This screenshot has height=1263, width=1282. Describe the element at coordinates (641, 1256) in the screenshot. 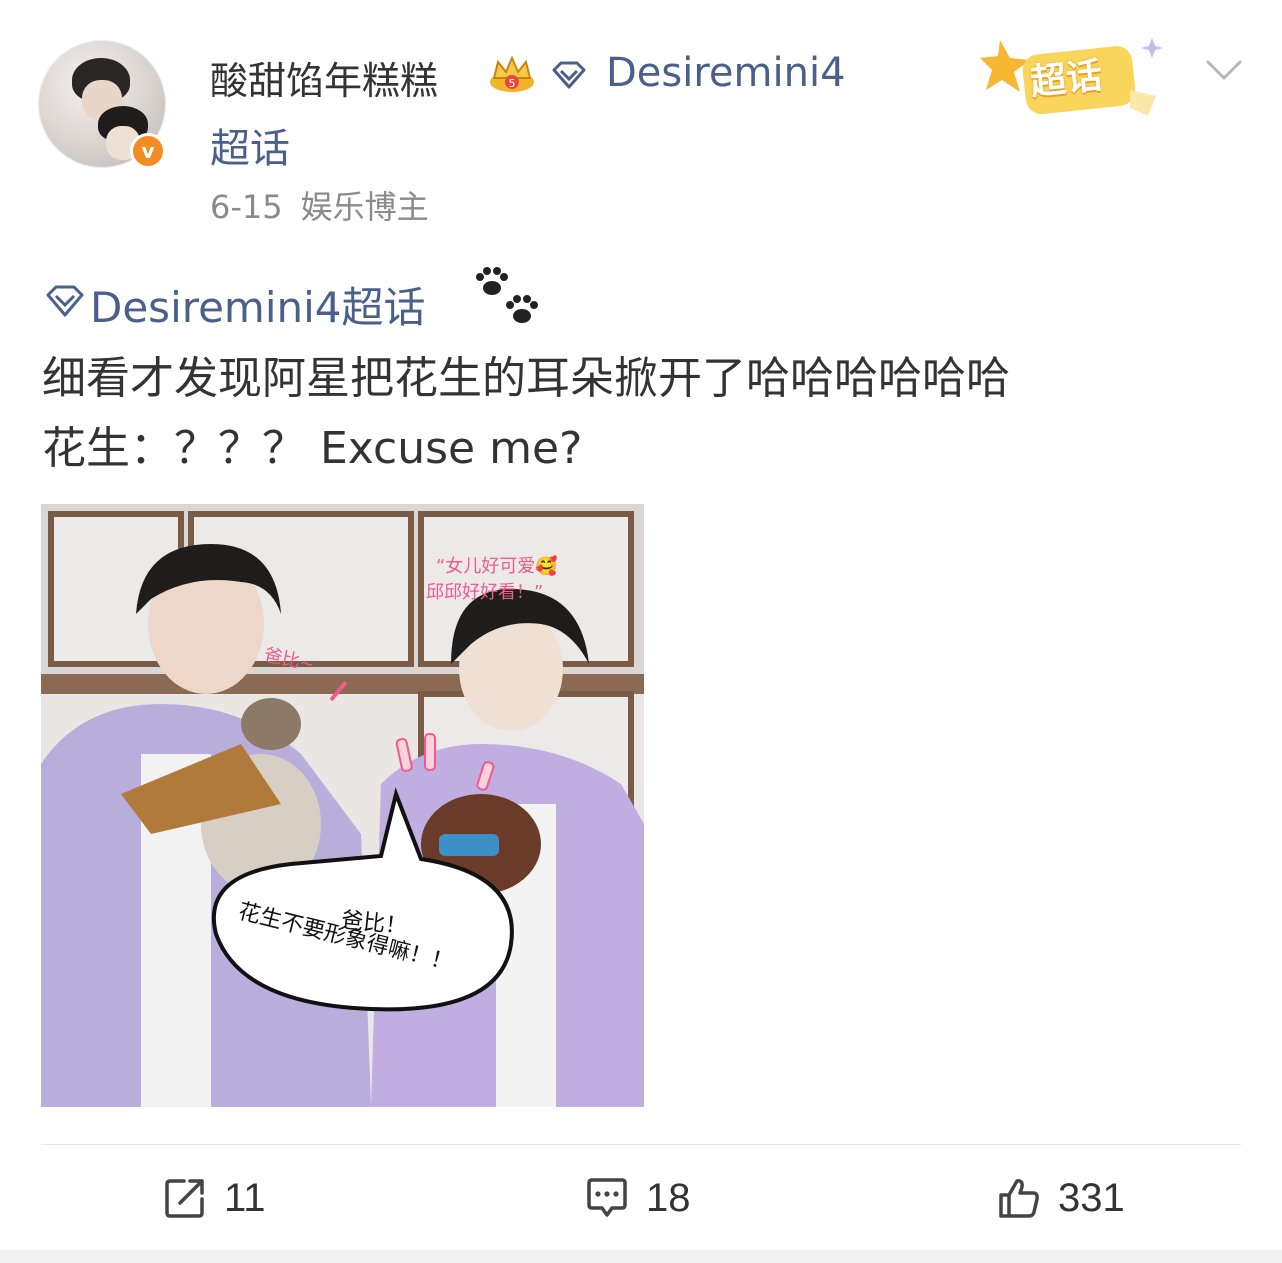

I see `bottom-separator` at that location.